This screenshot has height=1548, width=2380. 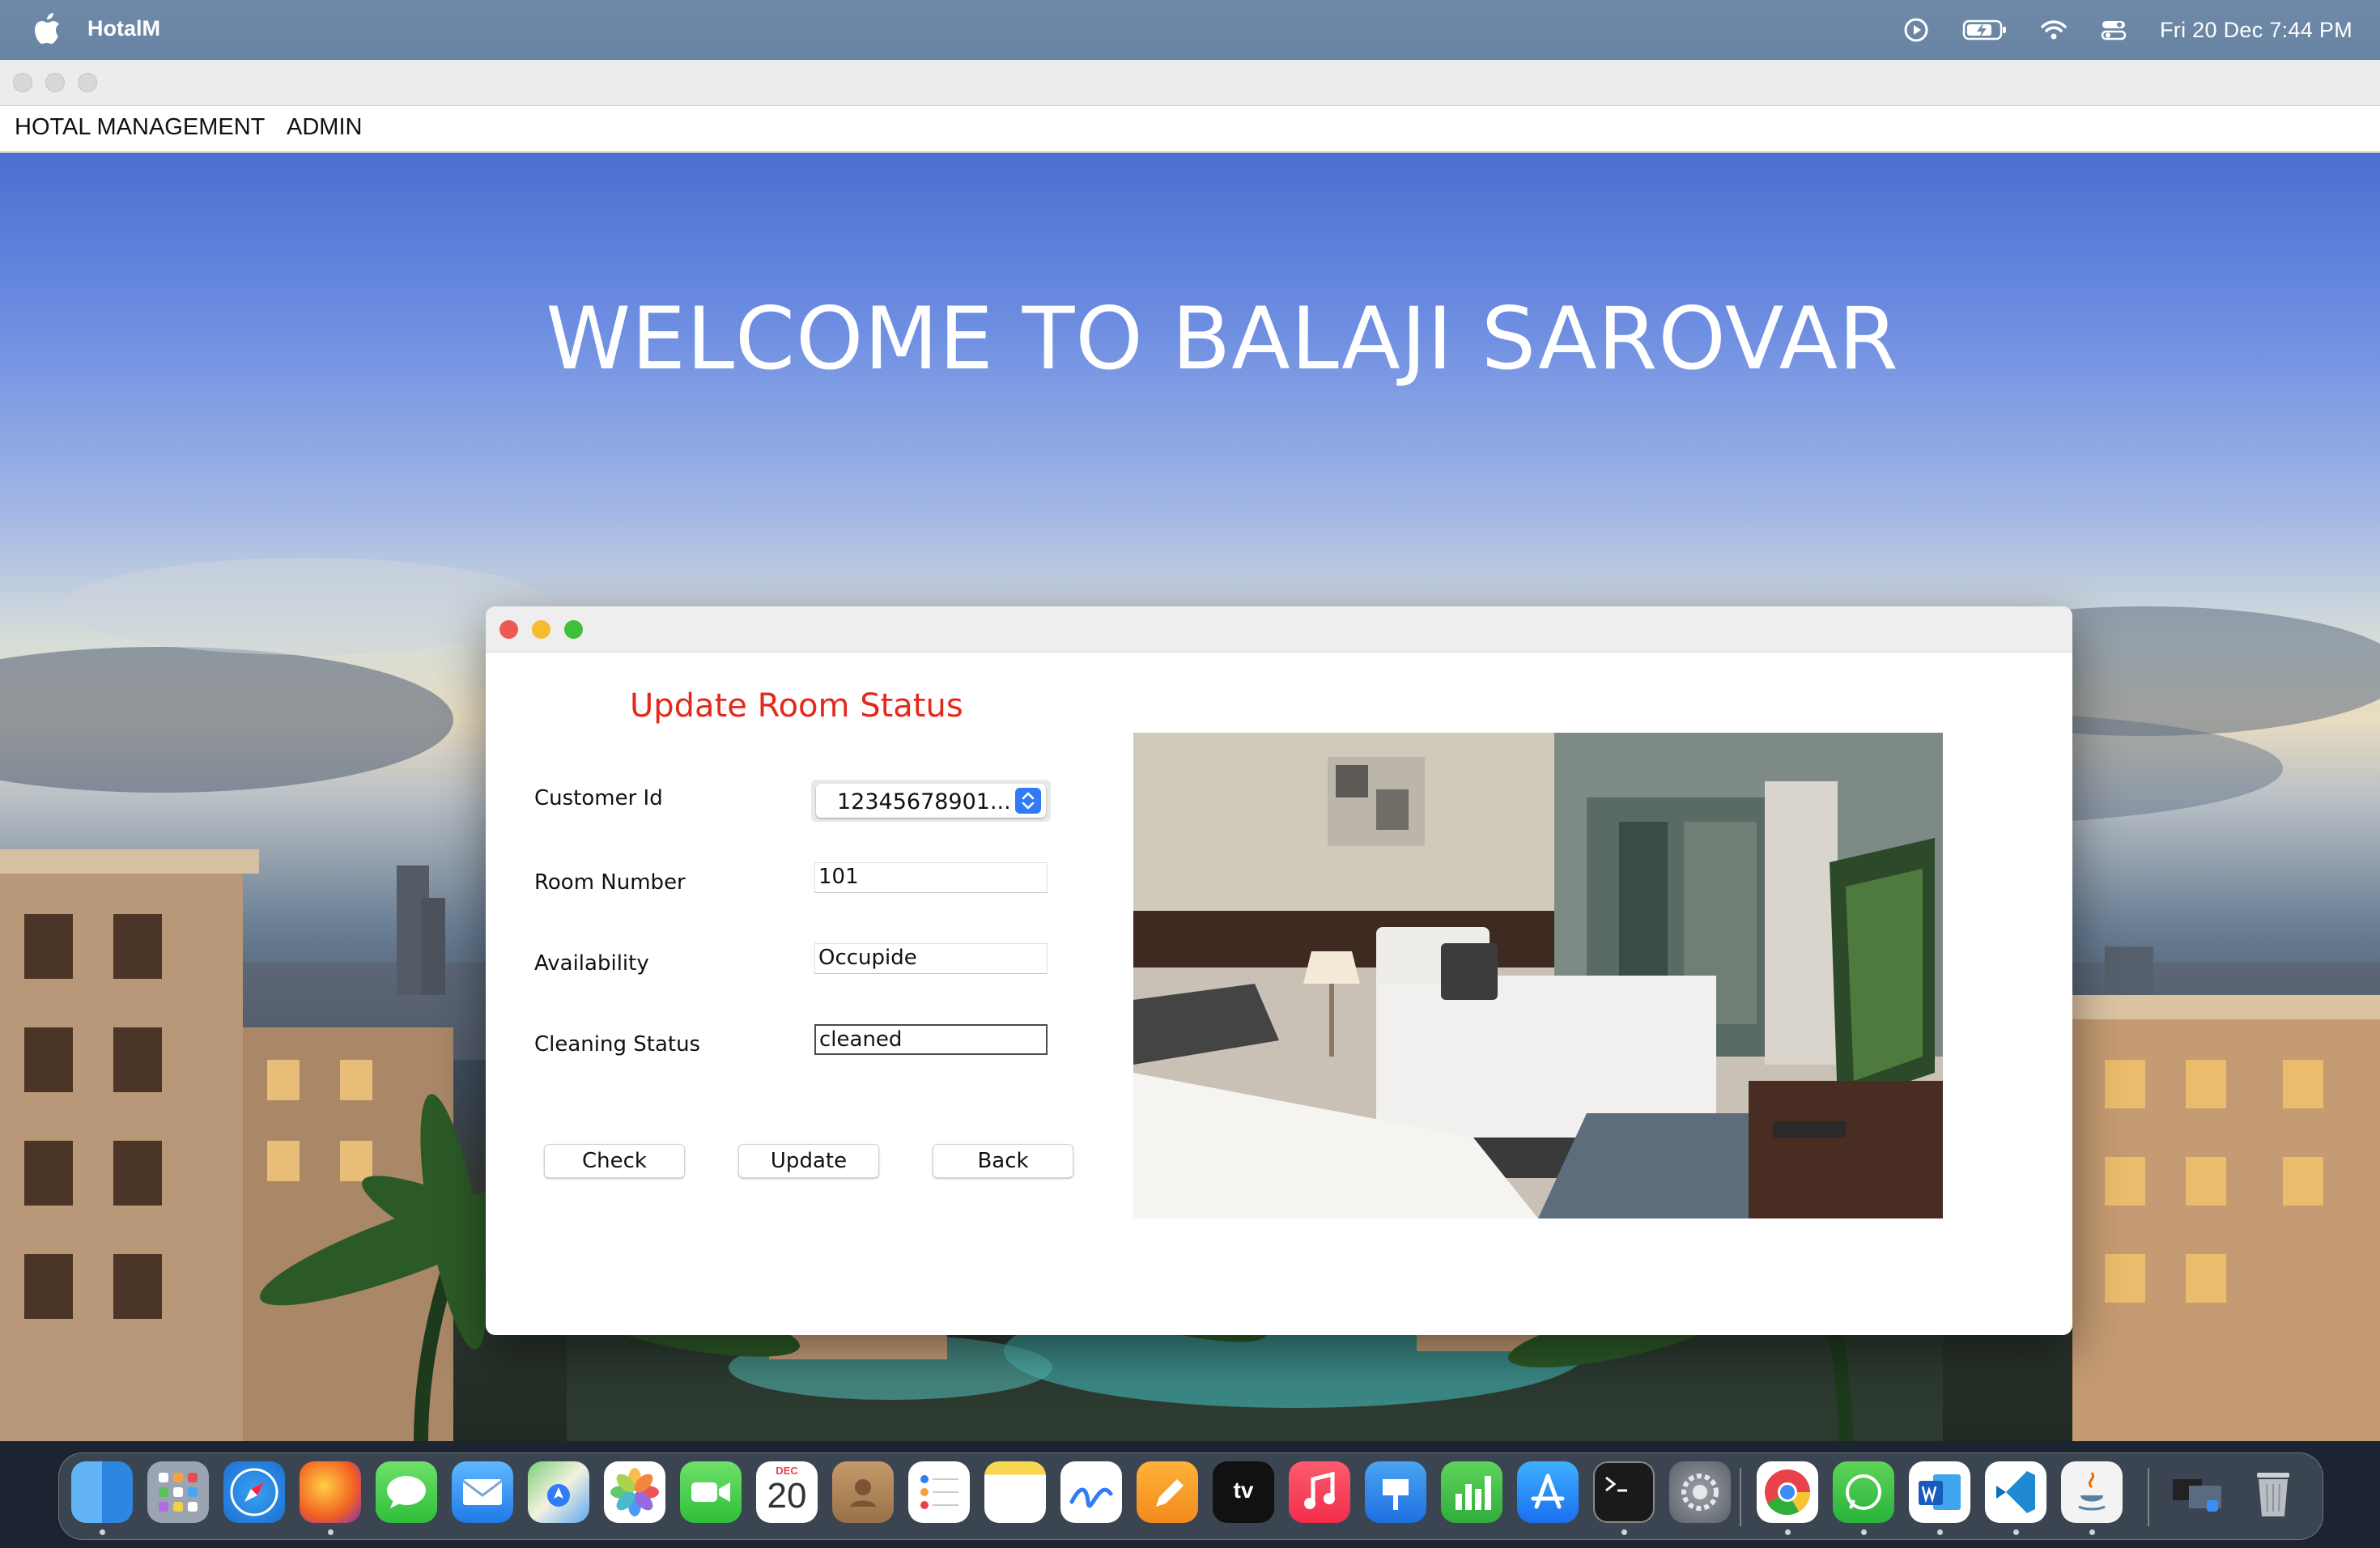 I want to click on freeform-icon, so click(x=1091, y=1492).